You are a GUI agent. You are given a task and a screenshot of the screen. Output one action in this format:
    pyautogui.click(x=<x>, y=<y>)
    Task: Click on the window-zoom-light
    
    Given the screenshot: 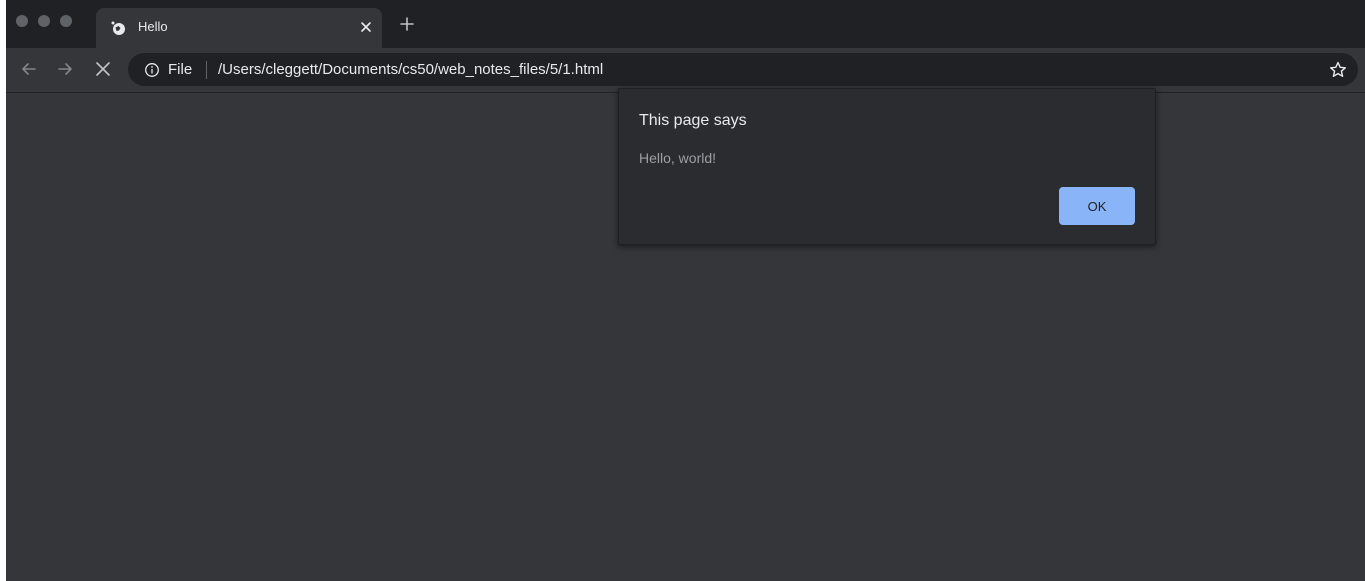 What is the action you would take?
    pyautogui.click(x=66, y=21)
    